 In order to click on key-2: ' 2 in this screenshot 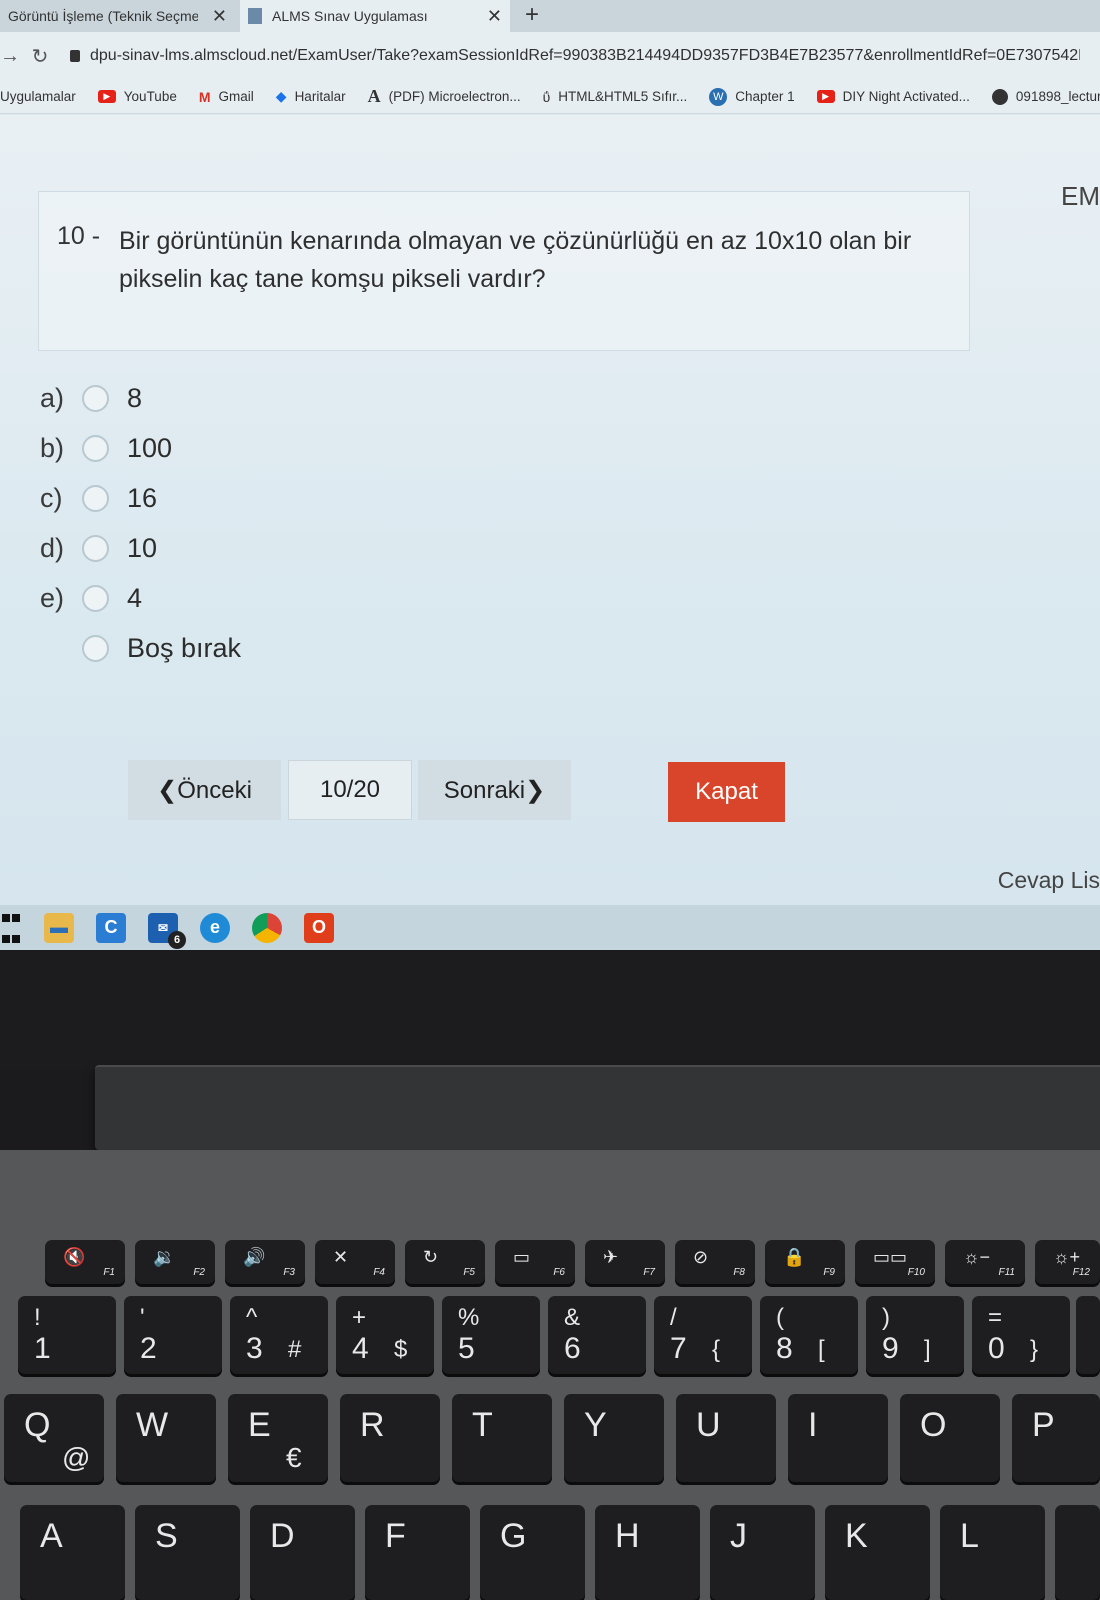, I will do `click(173, 1335)`.